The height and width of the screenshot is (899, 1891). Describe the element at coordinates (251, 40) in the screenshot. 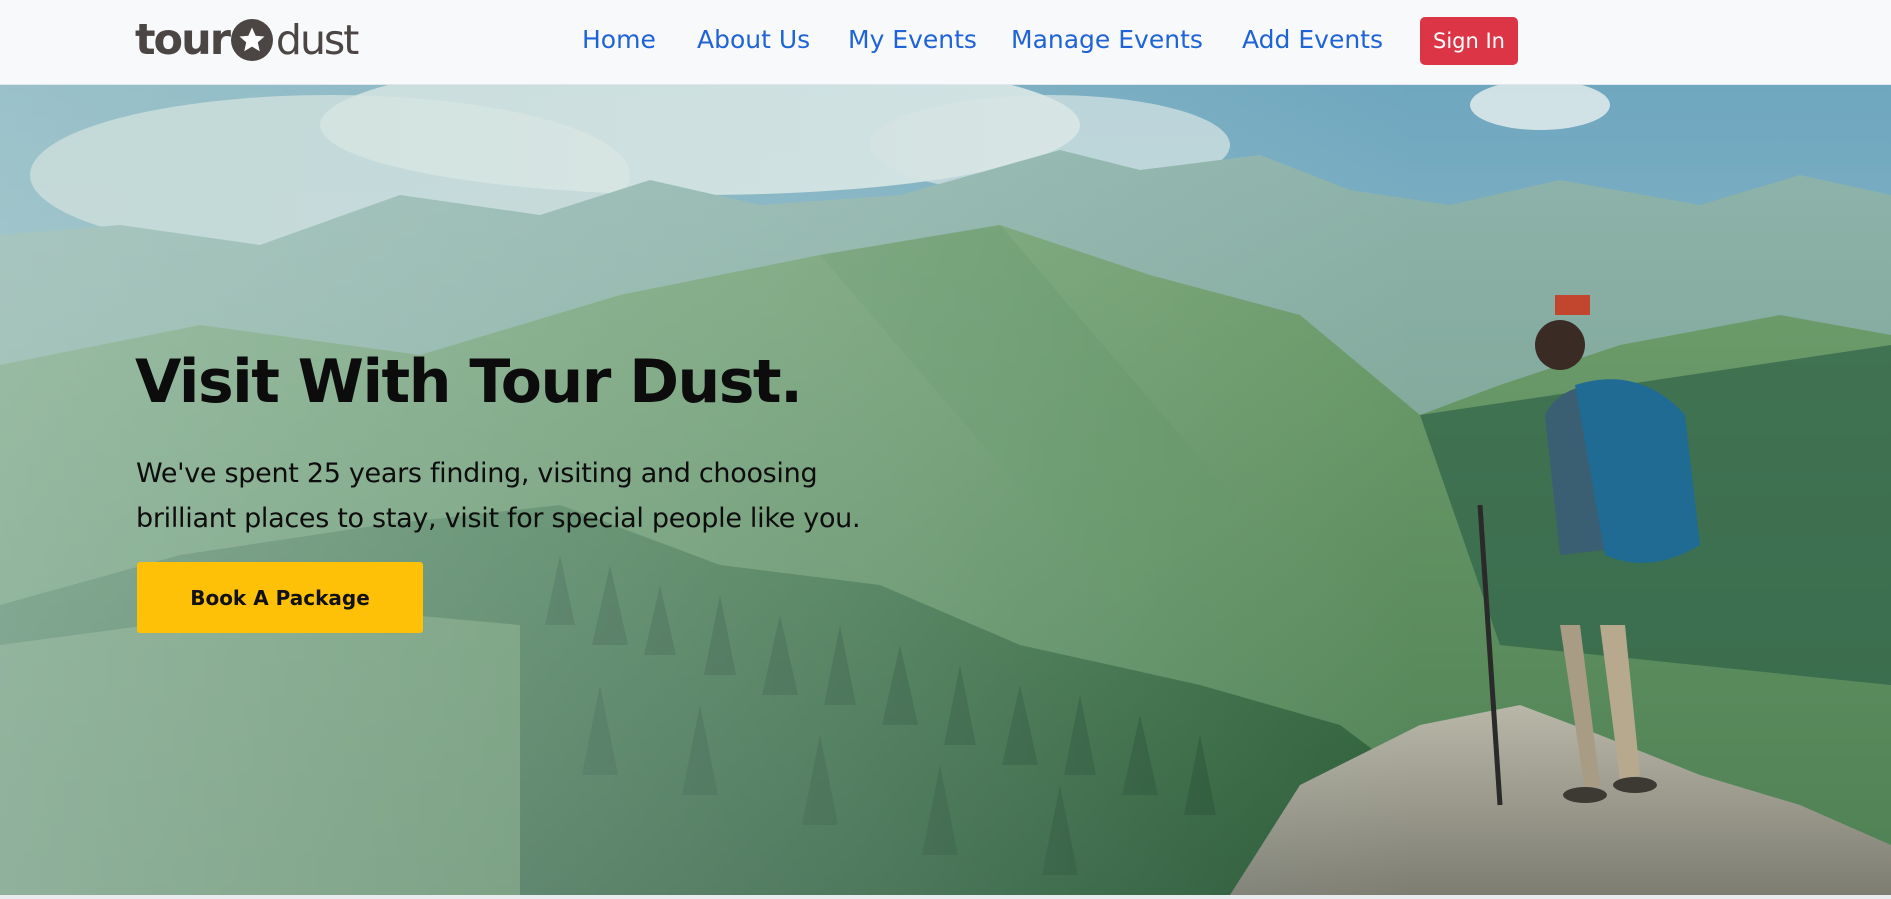

I see `star-icon` at that location.